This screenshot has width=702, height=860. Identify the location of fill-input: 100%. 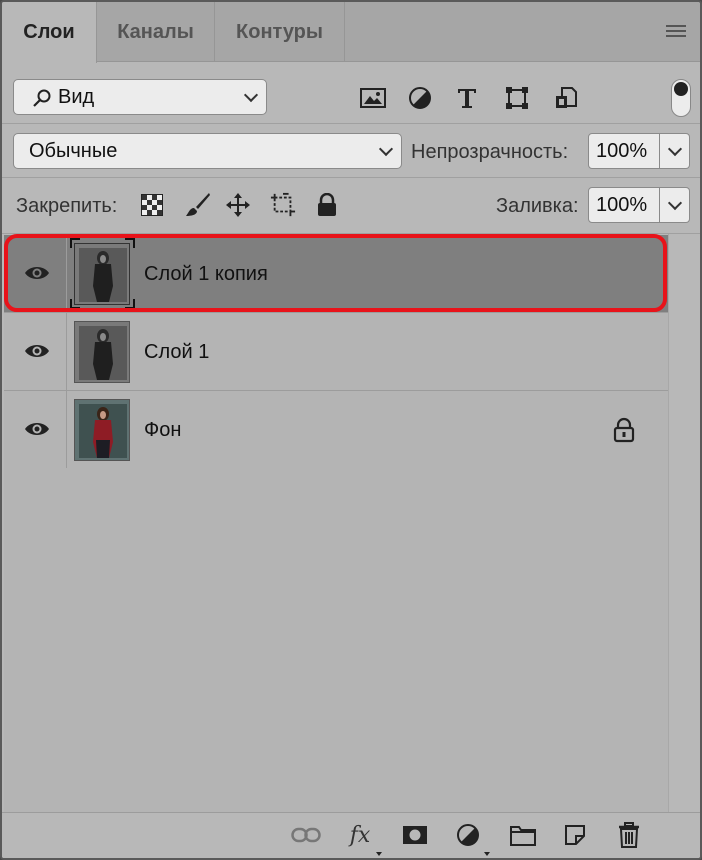
(624, 205).